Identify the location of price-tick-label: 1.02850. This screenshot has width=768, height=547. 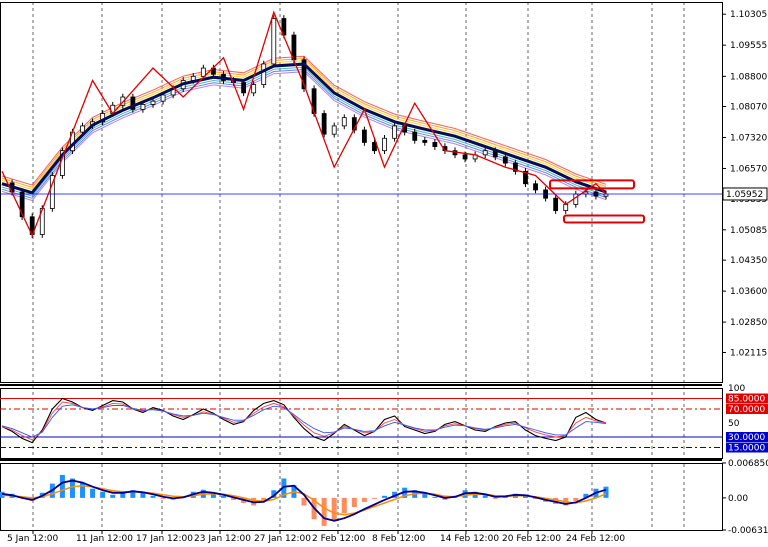
(748, 323).